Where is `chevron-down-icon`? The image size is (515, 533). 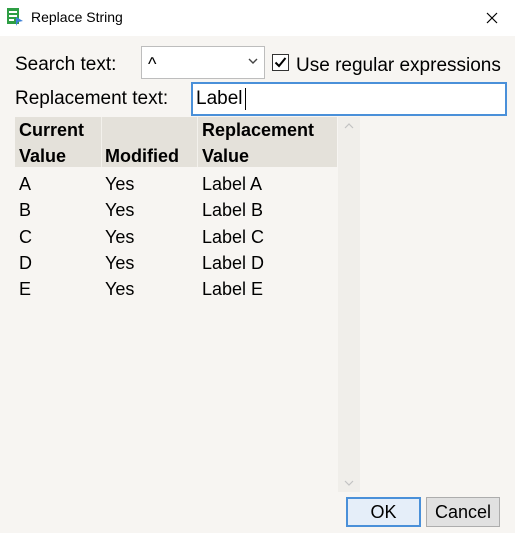 chevron-down-icon is located at coordinates (253, 61).